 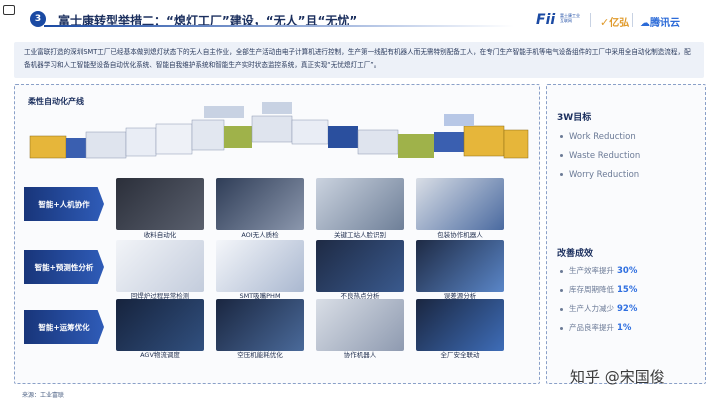 I want to click on goal-item: Worry Reduction, so click(x=599, y=175).